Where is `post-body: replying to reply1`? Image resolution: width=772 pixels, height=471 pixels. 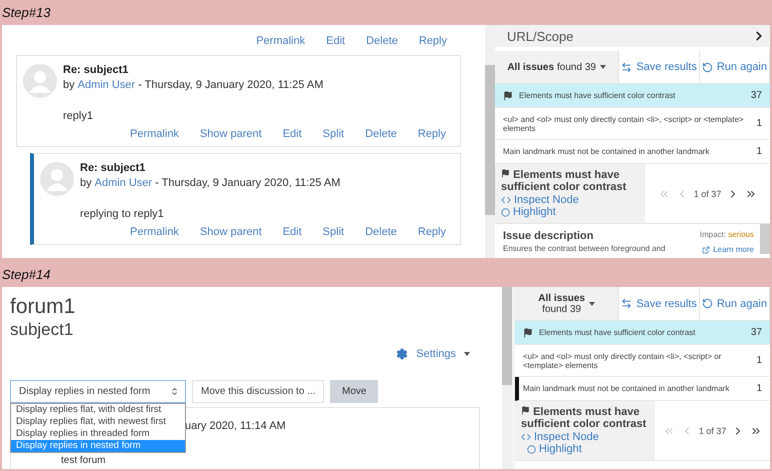
post-body: replying to reply1 is located at coordinates (122, 214).